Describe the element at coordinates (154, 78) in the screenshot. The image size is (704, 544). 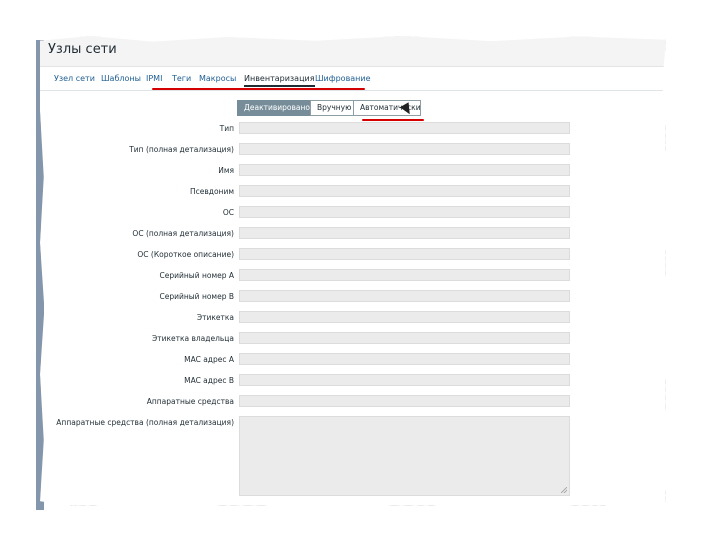
I see `tab-ipmi: IPMI` at that location.